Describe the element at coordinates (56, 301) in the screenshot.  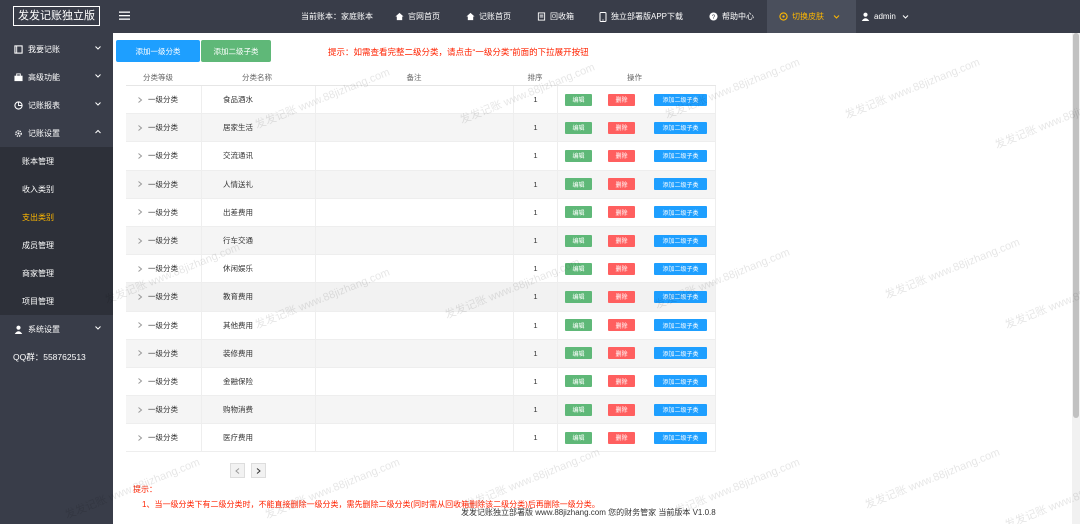
I see `sidebar-subitem-projects: 项目管理` at that location.